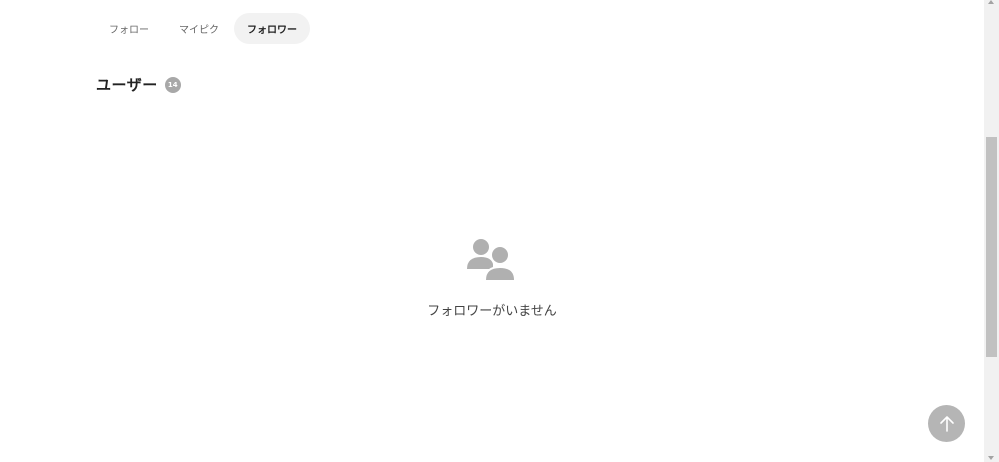 This screenshot has width=999, height=462. Describe the element at coordinates (991, 247) in the screenshot. I see `scroll-thumb` at that location.